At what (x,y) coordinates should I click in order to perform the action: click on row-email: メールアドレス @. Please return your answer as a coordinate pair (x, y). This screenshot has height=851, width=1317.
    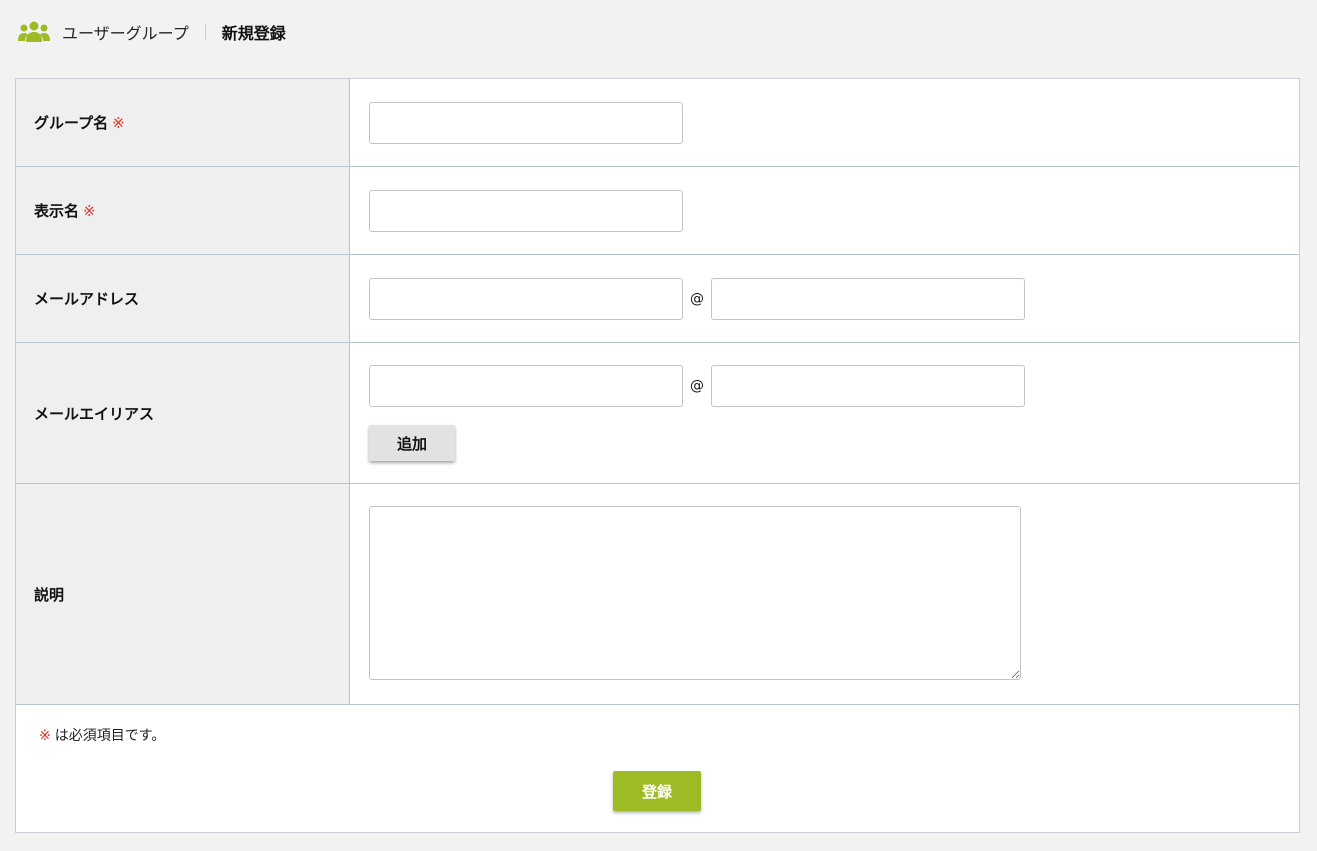
    Looking at the image, I should click on (657, 299).